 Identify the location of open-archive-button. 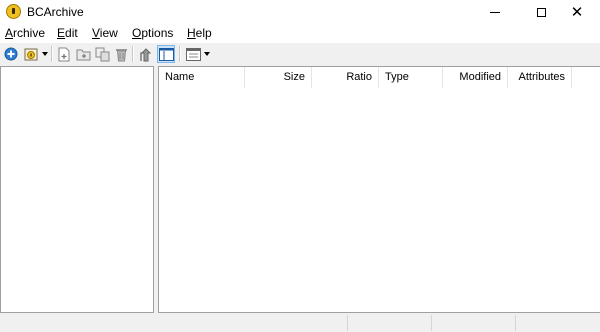
(31, 54).